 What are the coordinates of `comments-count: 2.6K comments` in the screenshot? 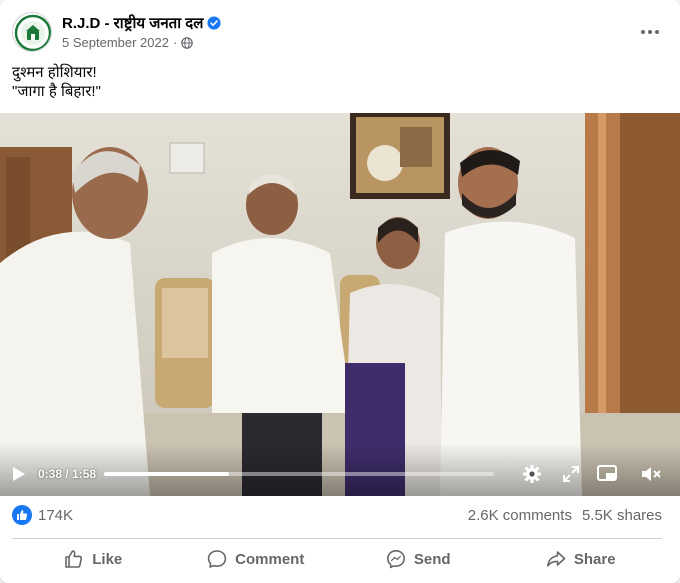 It's located at (520, 515).